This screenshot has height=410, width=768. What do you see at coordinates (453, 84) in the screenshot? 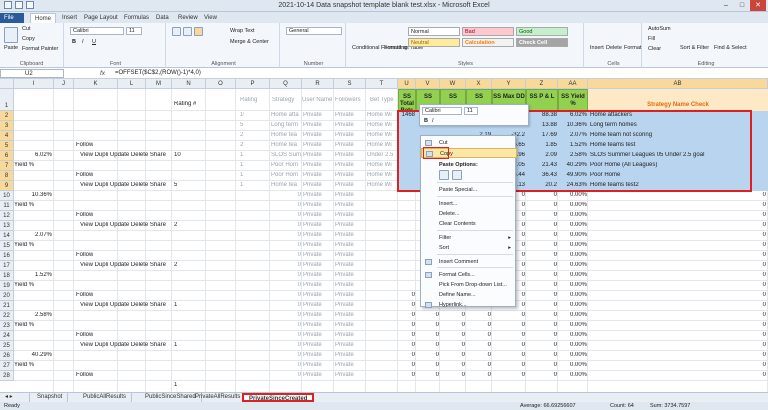
I see `column-header-w: W` at bounding box center [453, 84].